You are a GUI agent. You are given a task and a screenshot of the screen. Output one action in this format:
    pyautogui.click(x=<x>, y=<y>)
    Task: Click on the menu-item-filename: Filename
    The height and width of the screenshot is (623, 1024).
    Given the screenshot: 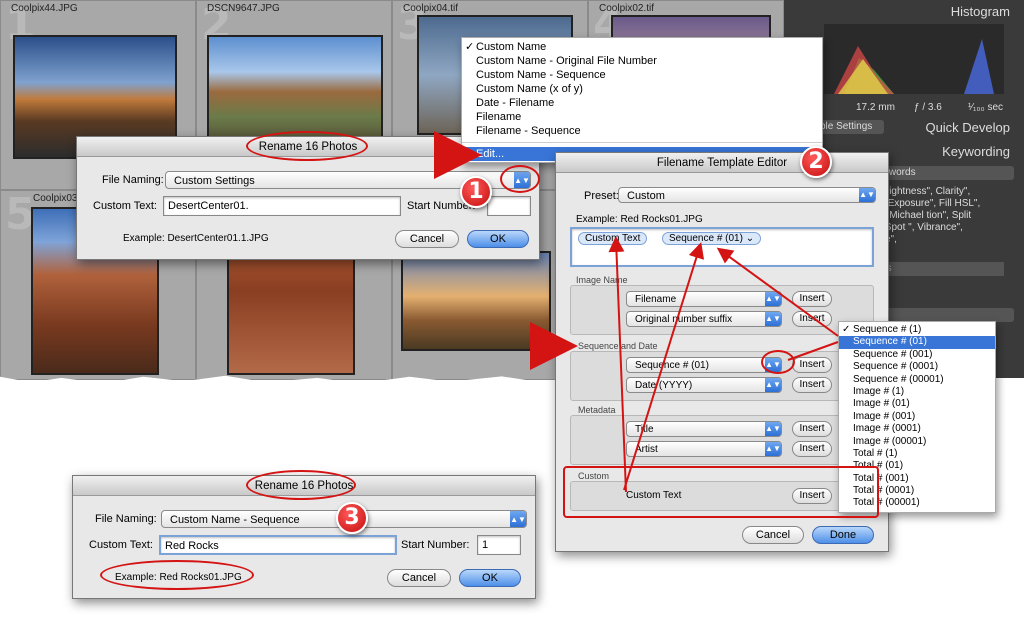 What is the action you would take?
    pyautogui.click(x=642, y=117)
    